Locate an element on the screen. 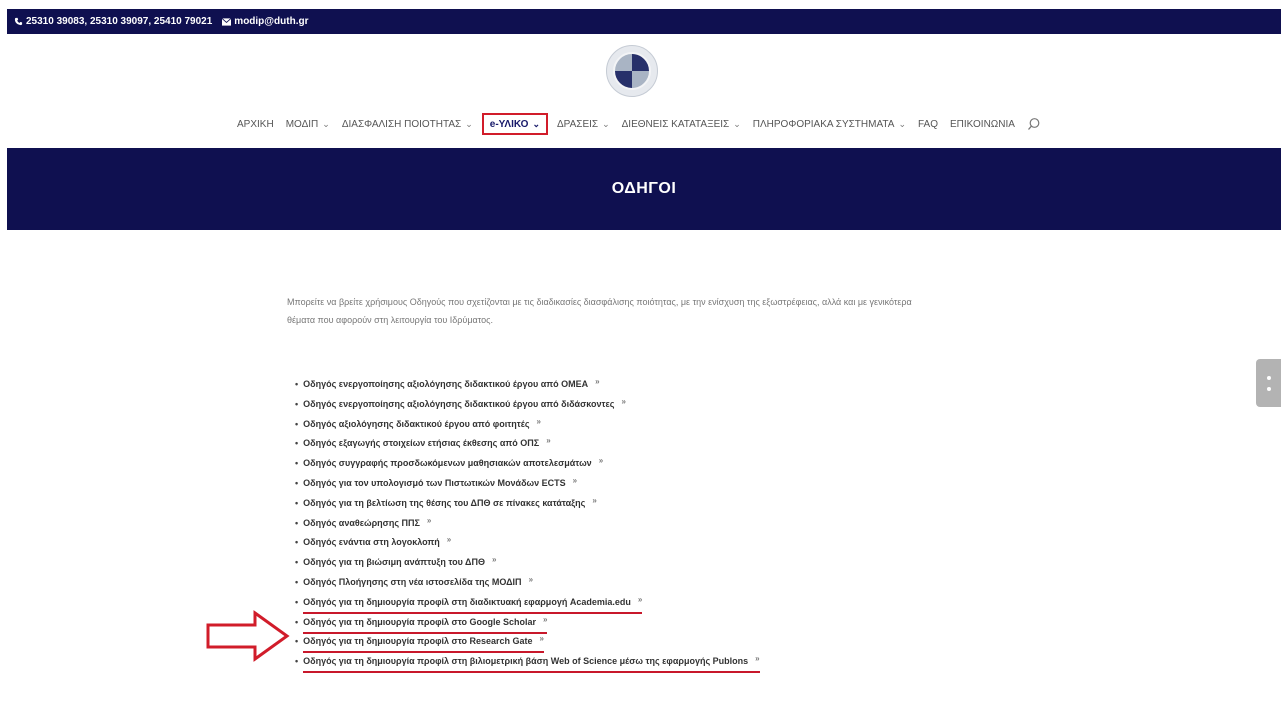  logo-emblem is located at coordinates (632, 71).